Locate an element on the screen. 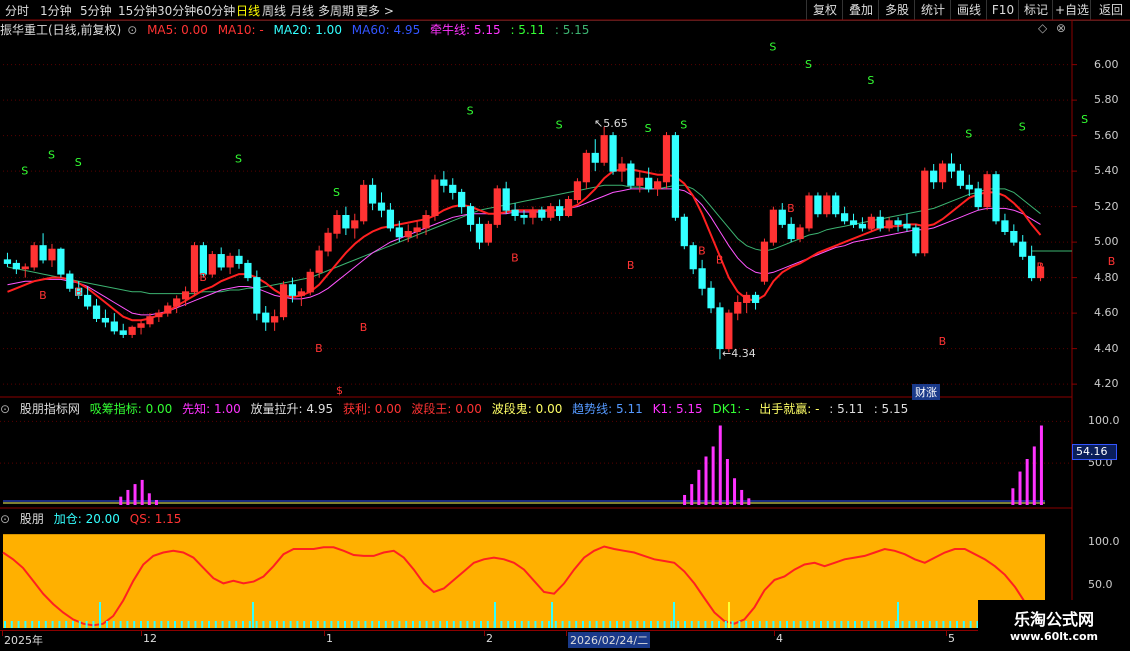 This screenshot has height=651, width=1130. jiacang-area is located at coordinates (524, 581).